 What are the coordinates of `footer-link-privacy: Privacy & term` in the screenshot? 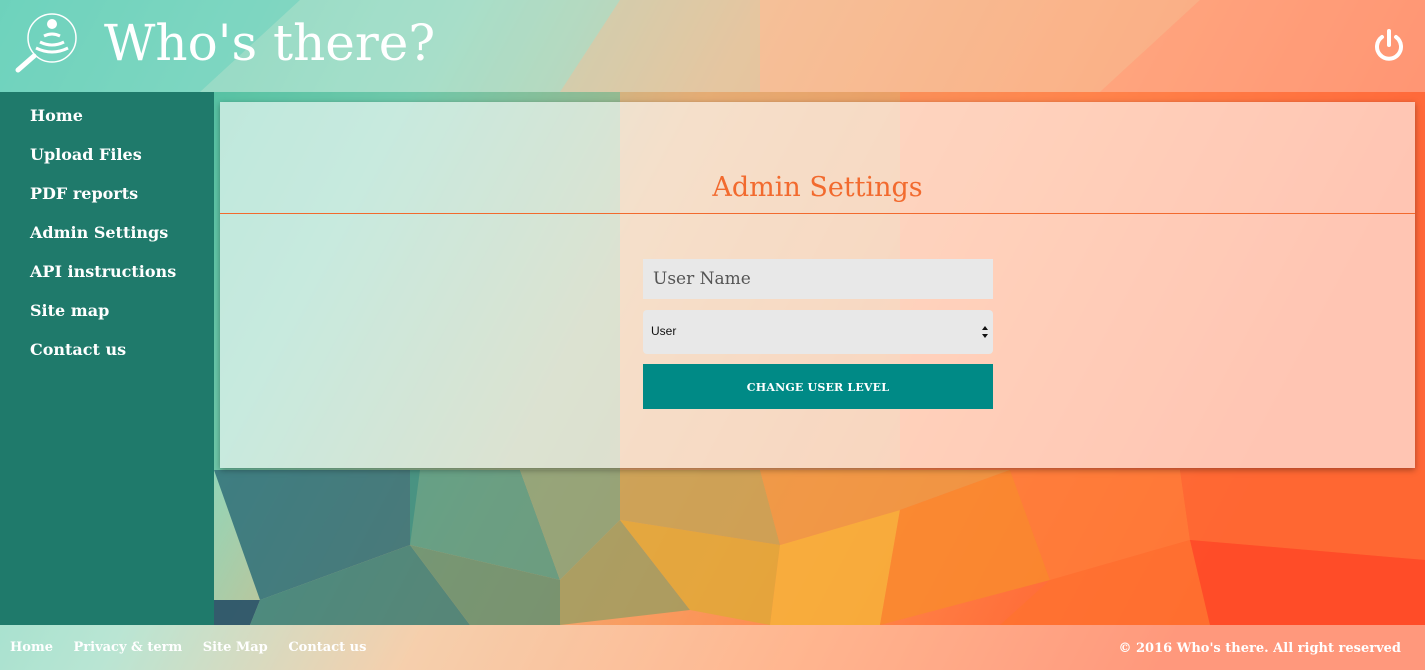 It's located at (128, 647).